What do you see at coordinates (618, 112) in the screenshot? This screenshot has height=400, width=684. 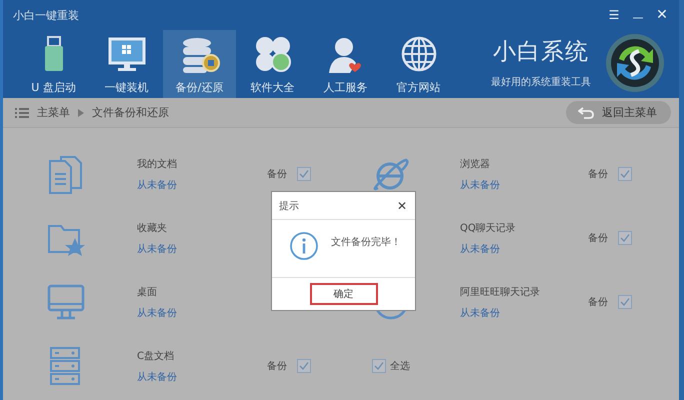 I see `back-to-menu-button: 返回主菜单` at bounding box center [618, 112].